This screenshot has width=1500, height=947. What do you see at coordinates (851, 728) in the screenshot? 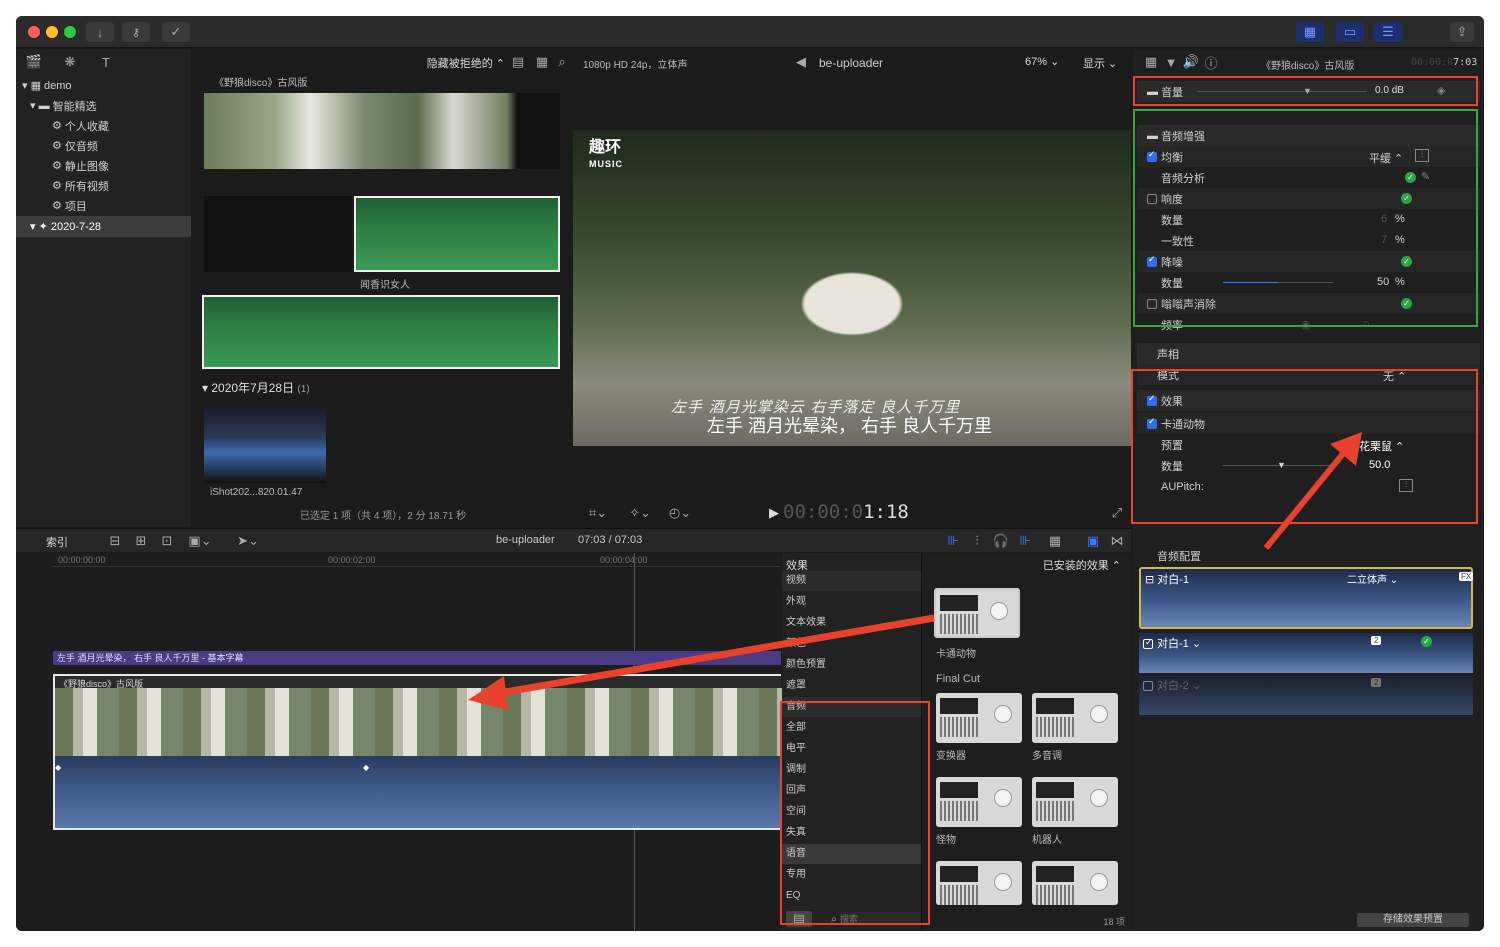
I see `effect-category: 全部` at bounding box center [851, 728].